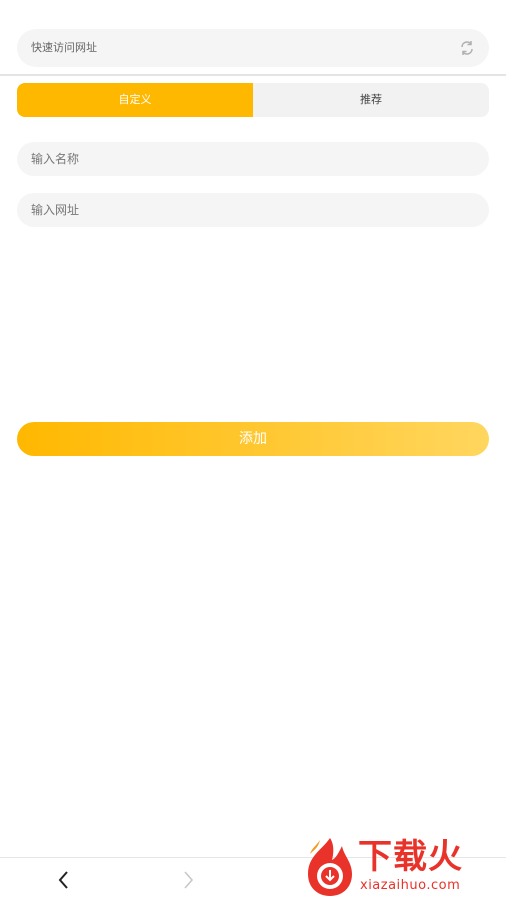 The image size is (506, 900). I want to click on add-button: 添加, so click(253, 439).